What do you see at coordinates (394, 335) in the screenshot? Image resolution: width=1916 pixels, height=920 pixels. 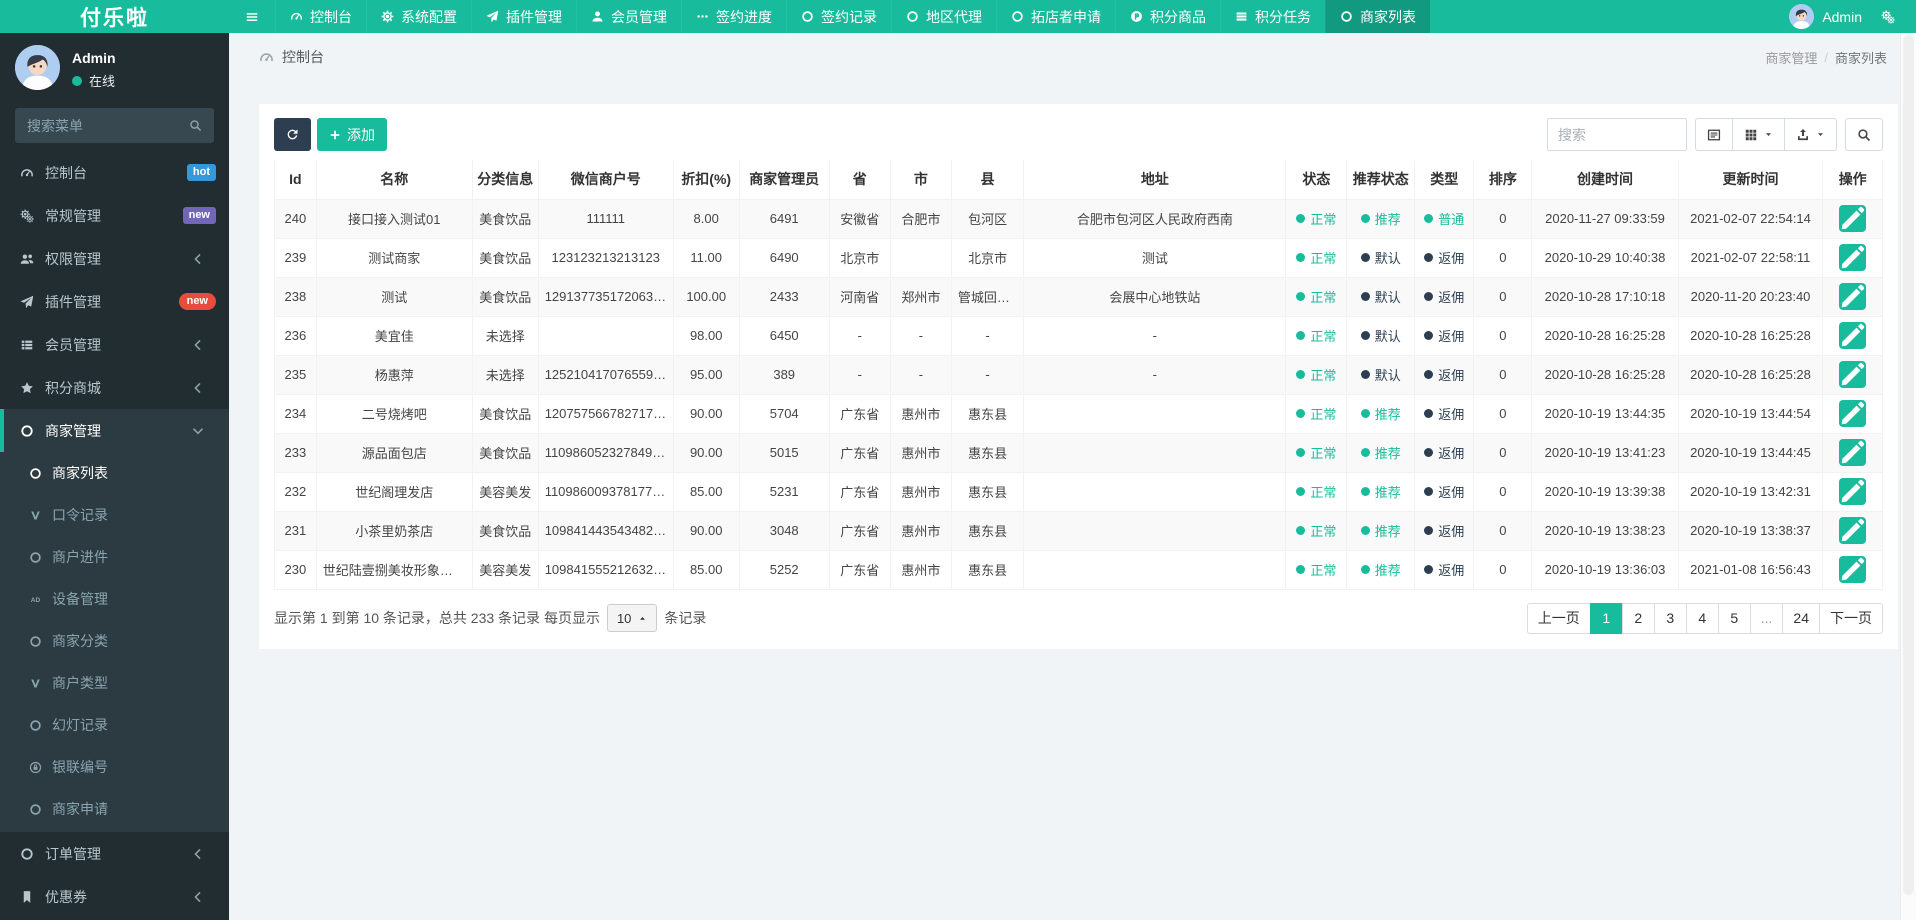 I see `table-cell: 美宜佳` at bounding box center [394, 335].